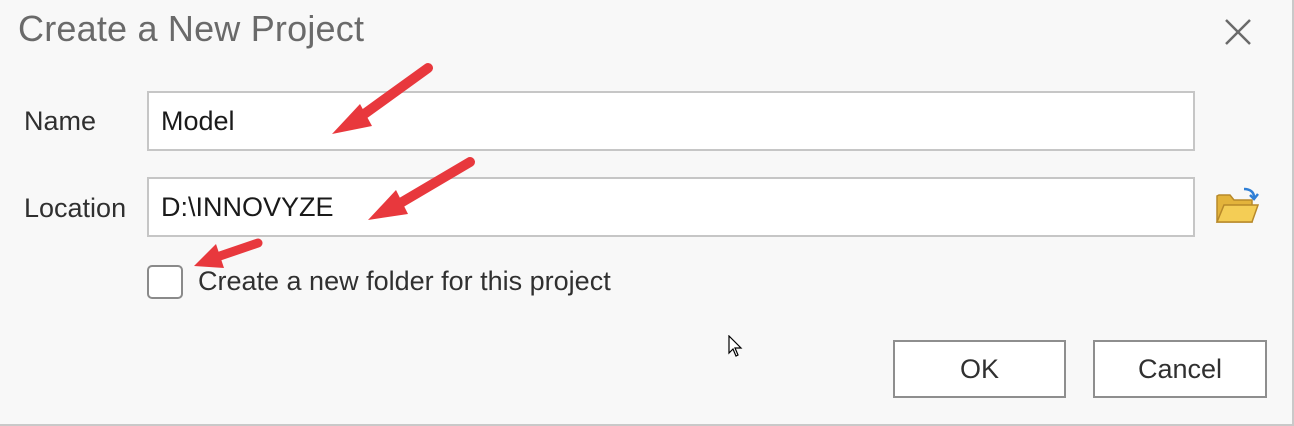 This screenshot has height=426, width=1294. Describe the element at coordinates (228, 253) in the screenshot. I see `arrow-checkbox` at that location.